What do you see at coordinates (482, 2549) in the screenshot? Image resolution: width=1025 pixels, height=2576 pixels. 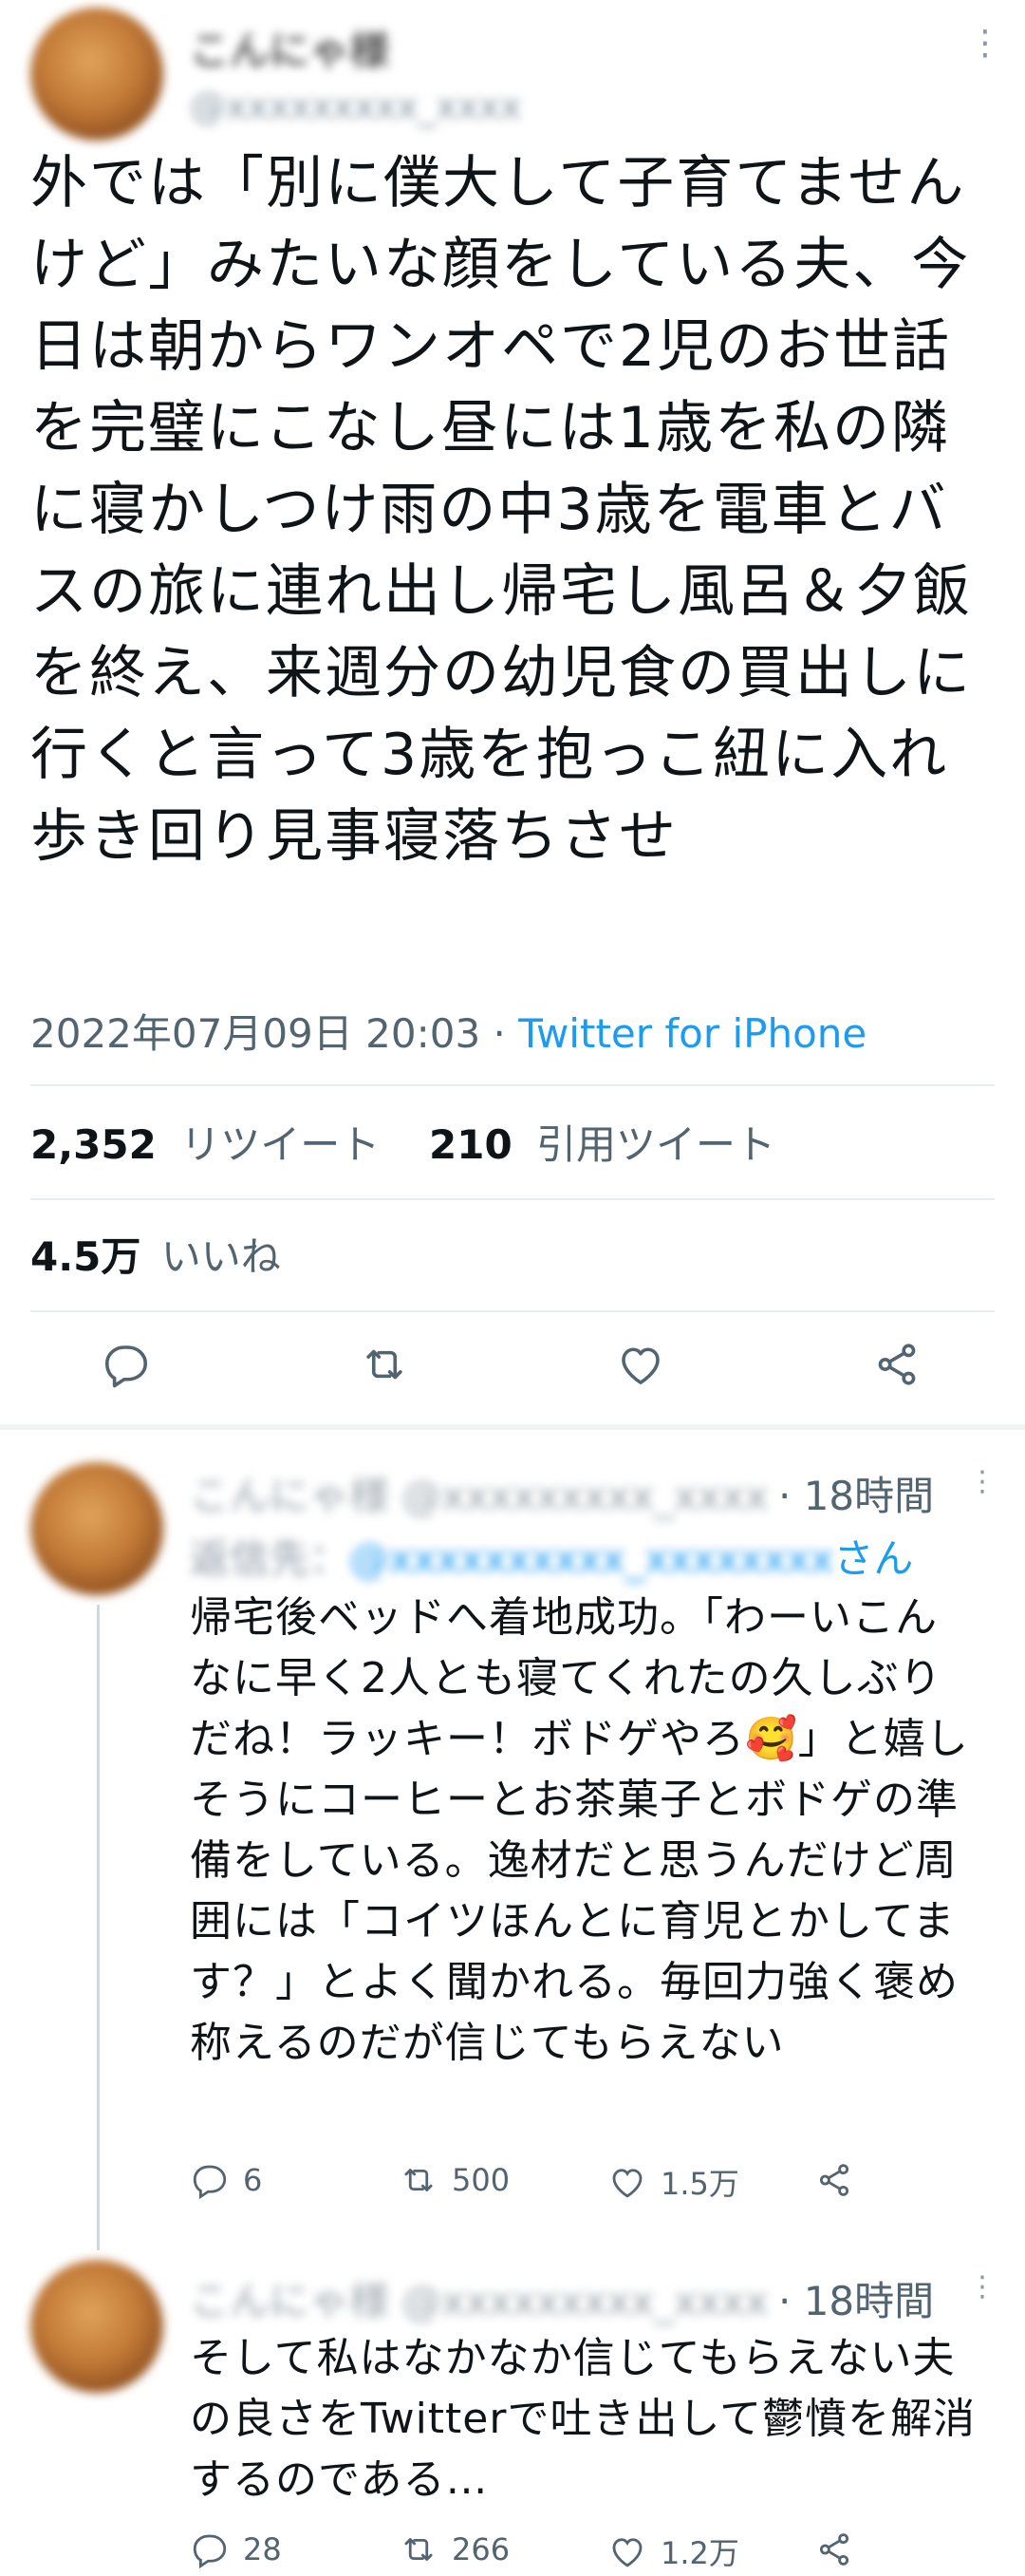 I see `retweet-count: 266` at bounding box center [482, 2549].